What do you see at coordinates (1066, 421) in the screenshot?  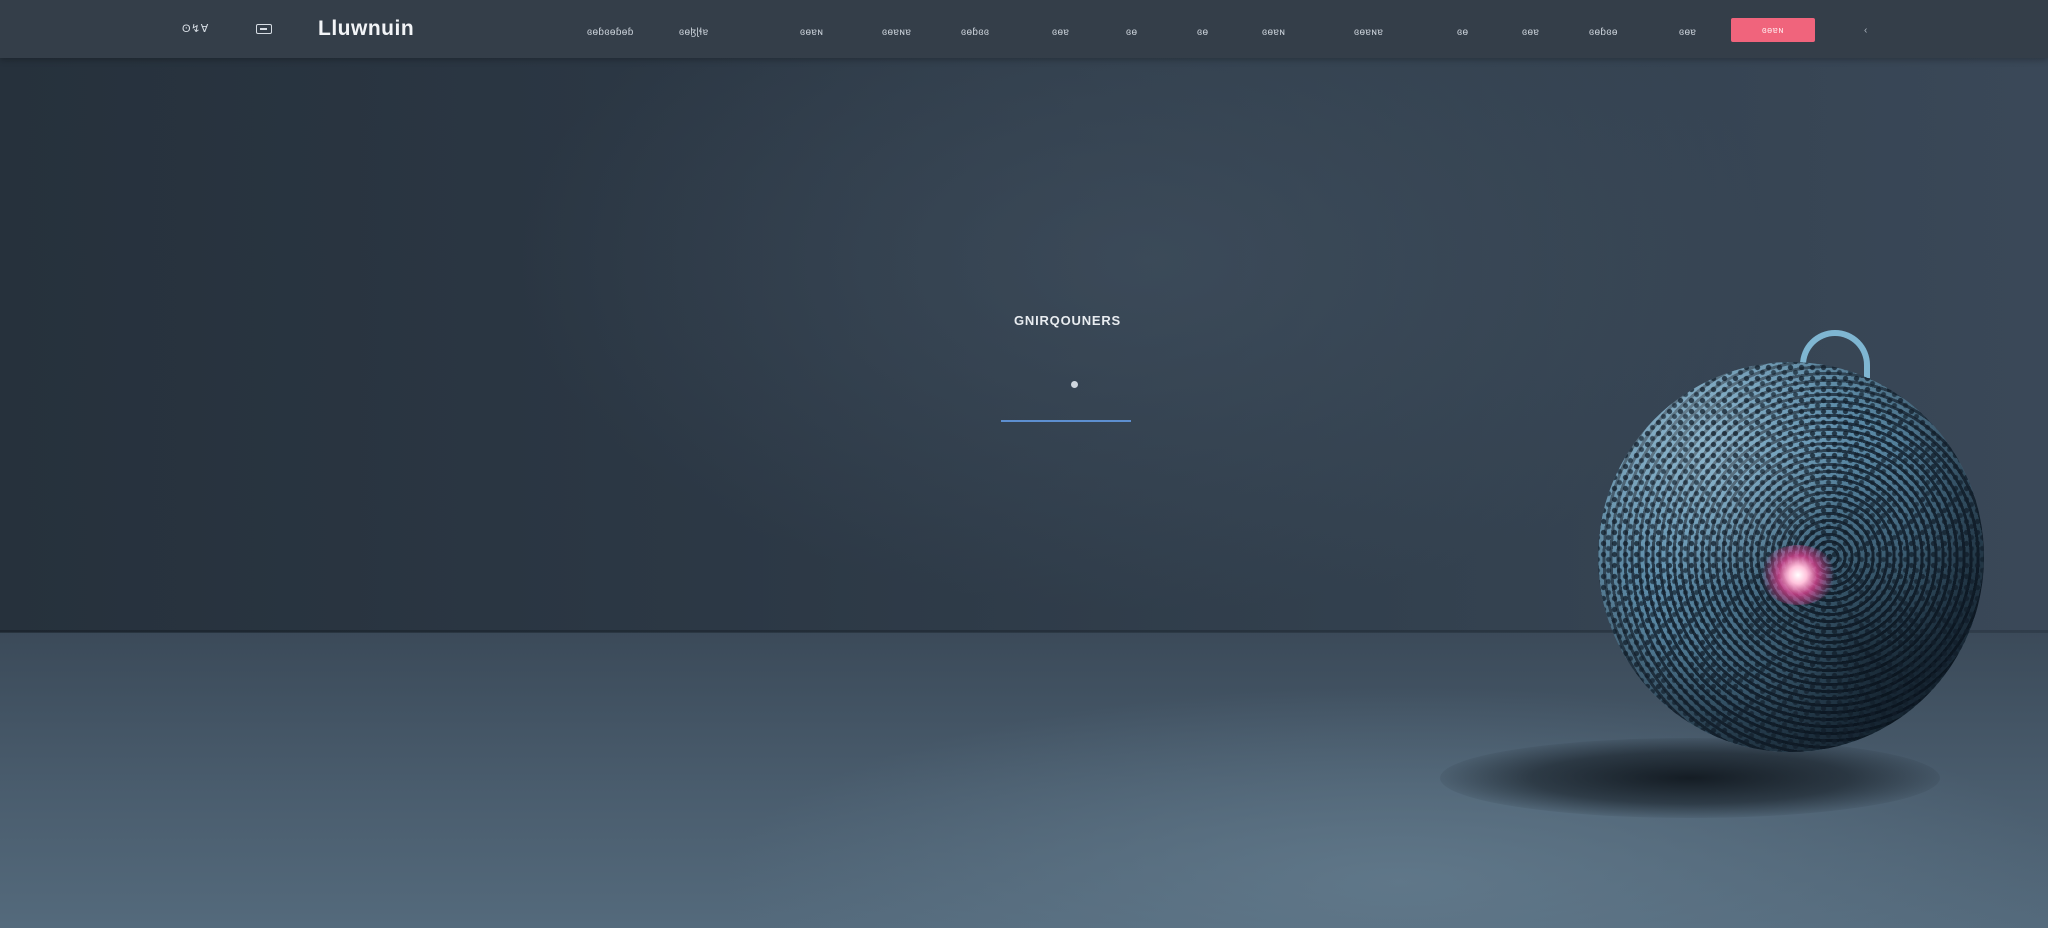 I see `hero-underline` at bounding box center [1066, 421].